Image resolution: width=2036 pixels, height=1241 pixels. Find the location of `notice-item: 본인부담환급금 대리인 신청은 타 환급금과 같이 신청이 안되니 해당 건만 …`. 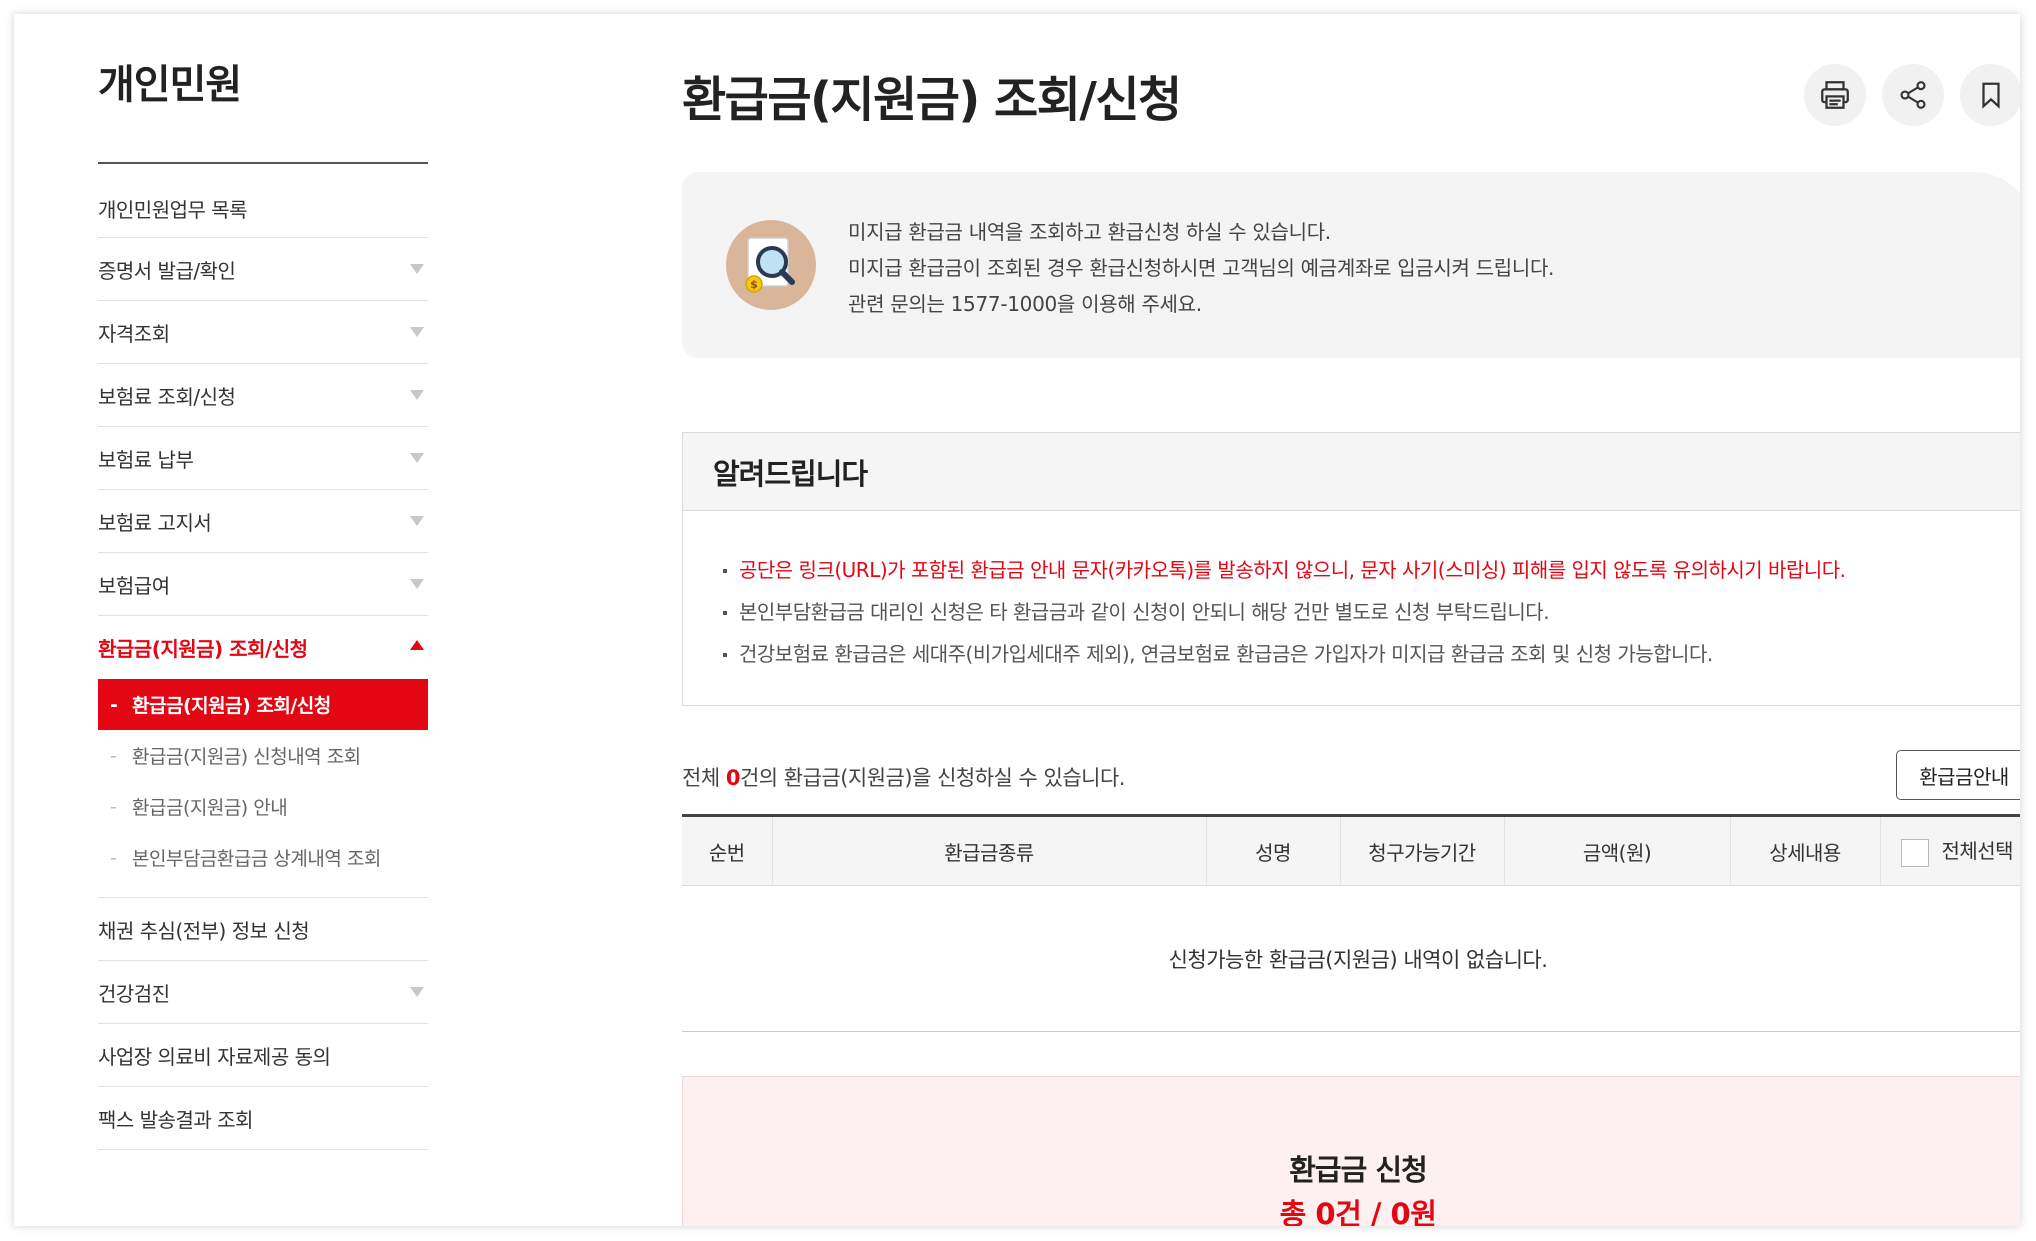

notice-item: 본인부담환급금 대리인 신청은 타 환급금과 같이 신청이 안되니 해당 건만 … is located at coordinates (1371, 612).